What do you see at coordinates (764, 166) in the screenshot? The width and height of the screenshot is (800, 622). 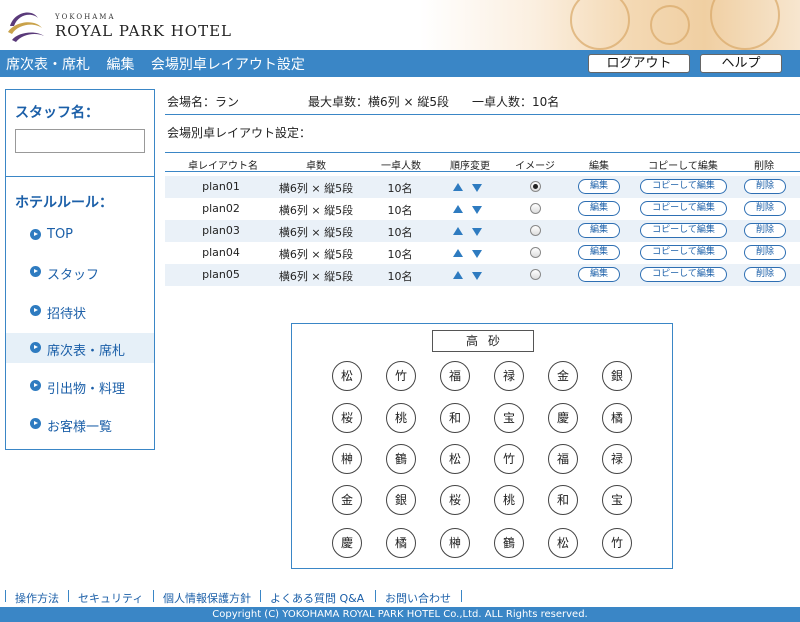 I see `column-header: 削除` at bounding box center [764, 166].